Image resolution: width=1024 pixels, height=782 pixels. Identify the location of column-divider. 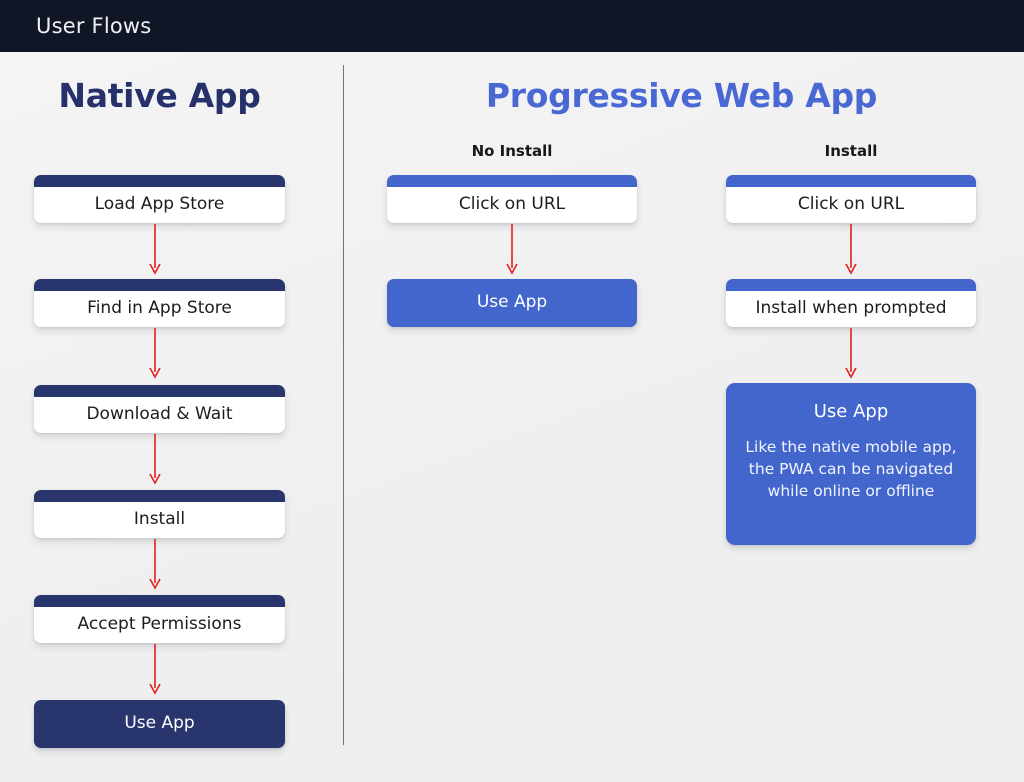
(343, 405).